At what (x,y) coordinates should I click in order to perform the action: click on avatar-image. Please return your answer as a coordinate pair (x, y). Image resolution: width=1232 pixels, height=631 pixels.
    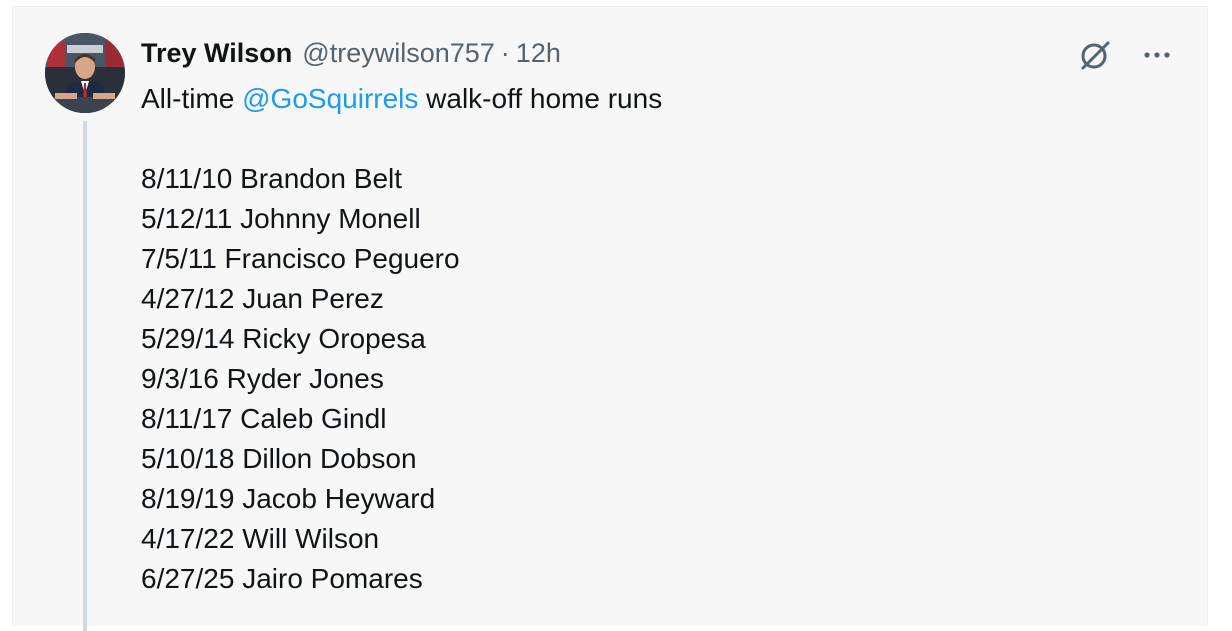
    Looking at the image, I should click on (85, 73).